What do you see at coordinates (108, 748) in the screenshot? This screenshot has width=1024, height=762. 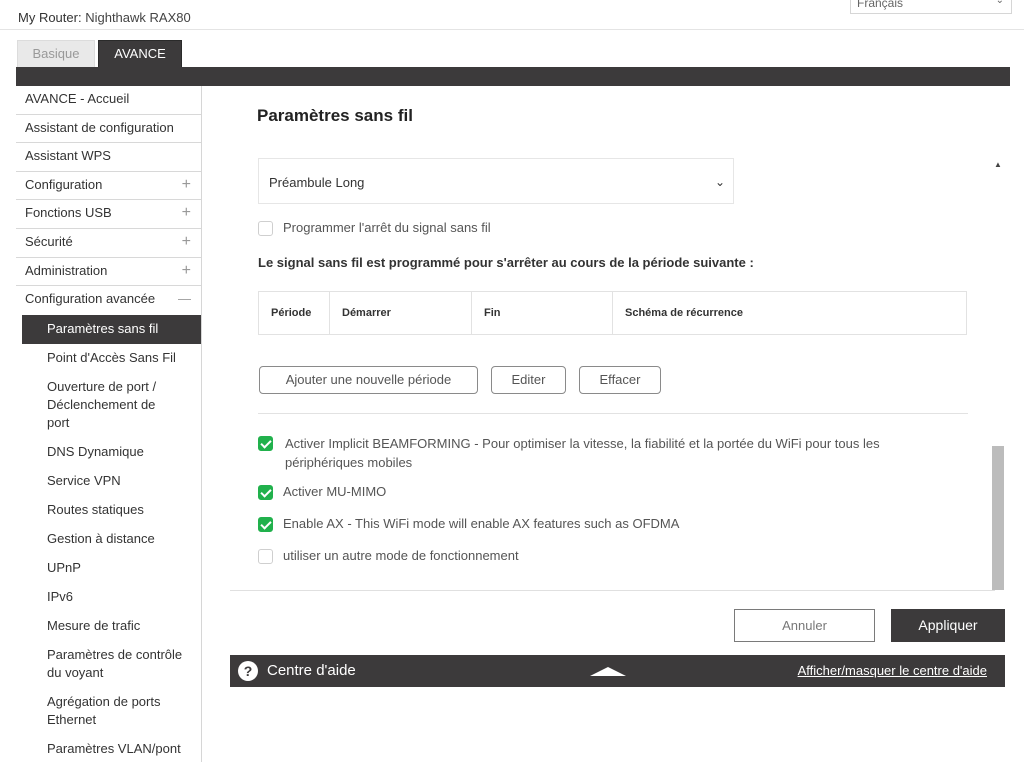 I see `sidebar-subitem-vlan-bridge: Paramètres VLAN/pont` at bounding box center [108, 748].